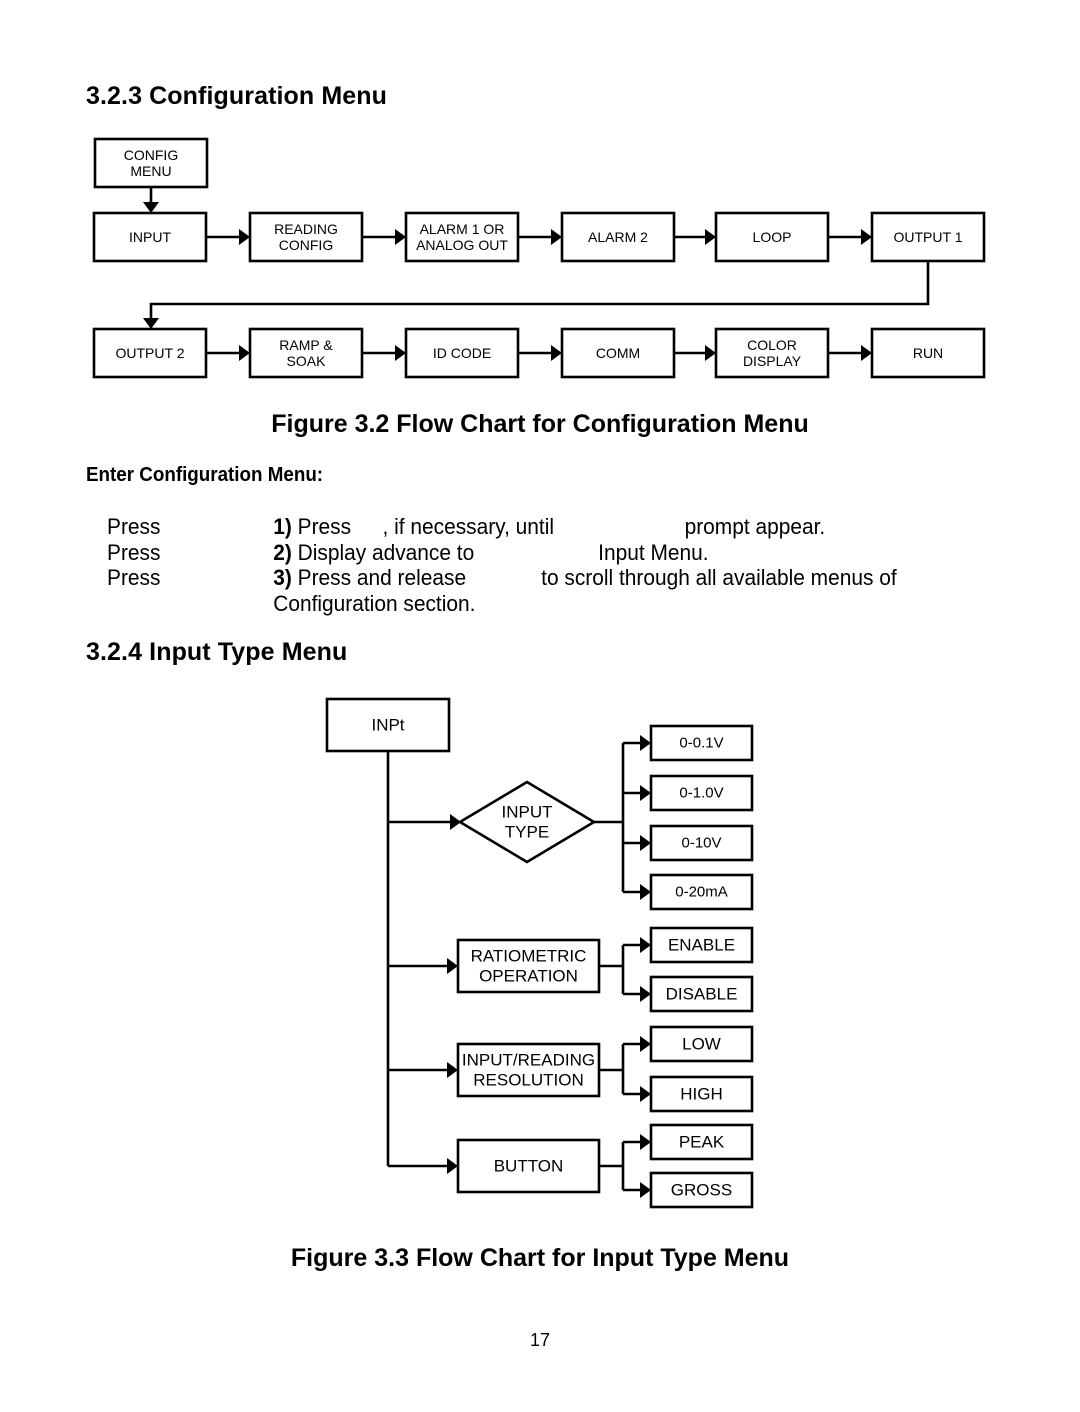 The image size is (1080, 1412). What do you see at coordinates (653, 552) in the screenshot?
I see `step-2-text-b: Input Menu.` at bounding box center [653, 552].